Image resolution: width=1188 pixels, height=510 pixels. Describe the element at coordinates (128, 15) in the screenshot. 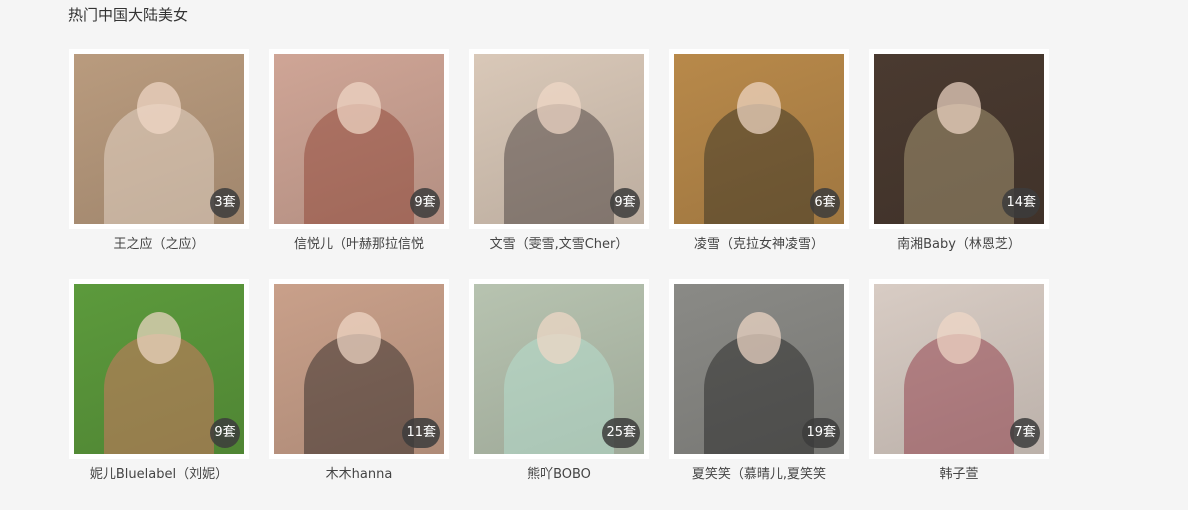

I see `section-title: 热门中国大陆美女` at that location.